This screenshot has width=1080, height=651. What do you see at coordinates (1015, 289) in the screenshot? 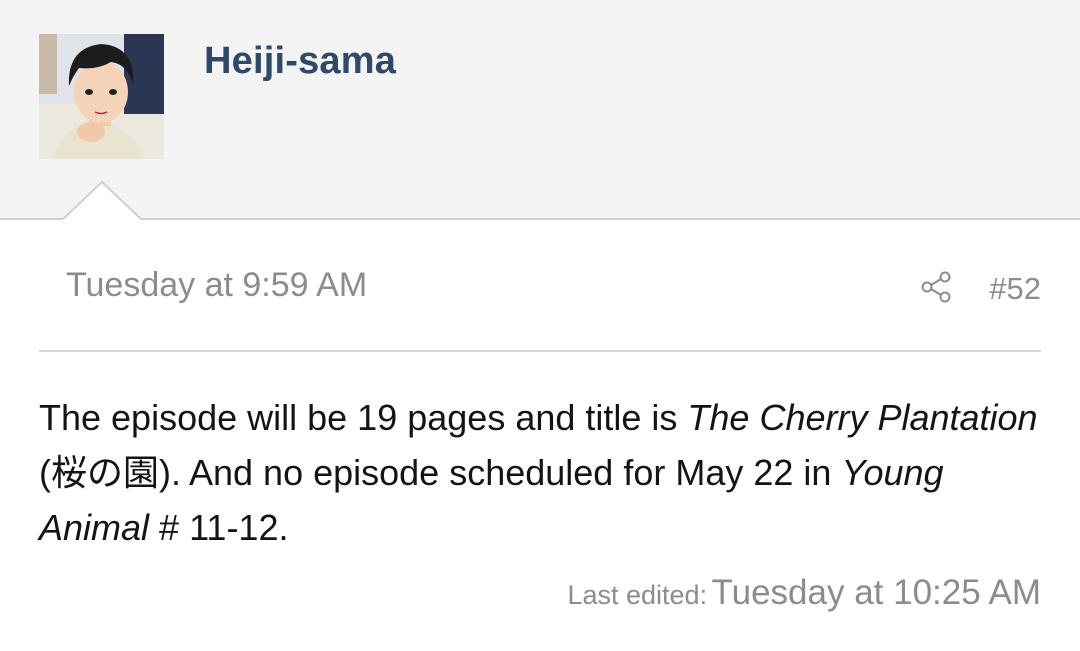
I see `post-number-link: #52` at bounding box center [1015, 289].